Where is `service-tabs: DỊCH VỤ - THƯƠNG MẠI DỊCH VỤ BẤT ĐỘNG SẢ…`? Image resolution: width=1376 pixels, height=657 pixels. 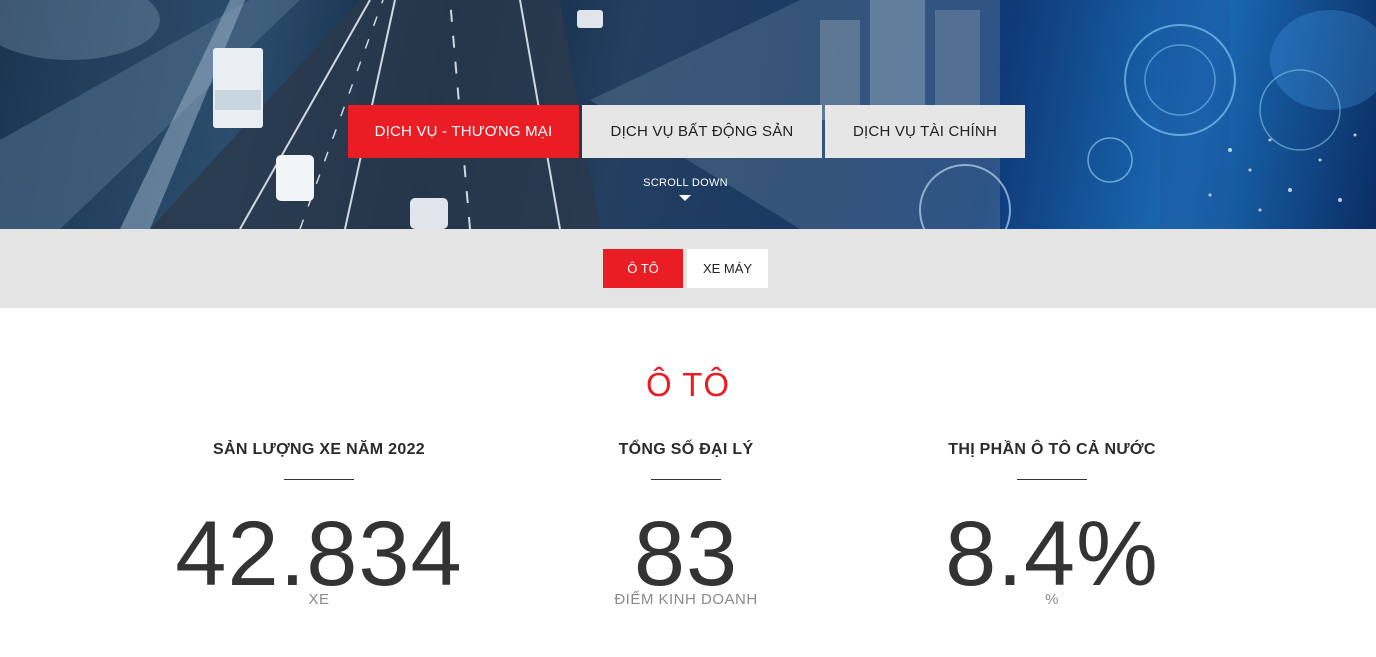
service-tabs: DỊCH VỤ - THƯƠNG MẠI DỊCH VỤ BẤT ĐỘNG SẢ… is located at coordinates (686, 131).